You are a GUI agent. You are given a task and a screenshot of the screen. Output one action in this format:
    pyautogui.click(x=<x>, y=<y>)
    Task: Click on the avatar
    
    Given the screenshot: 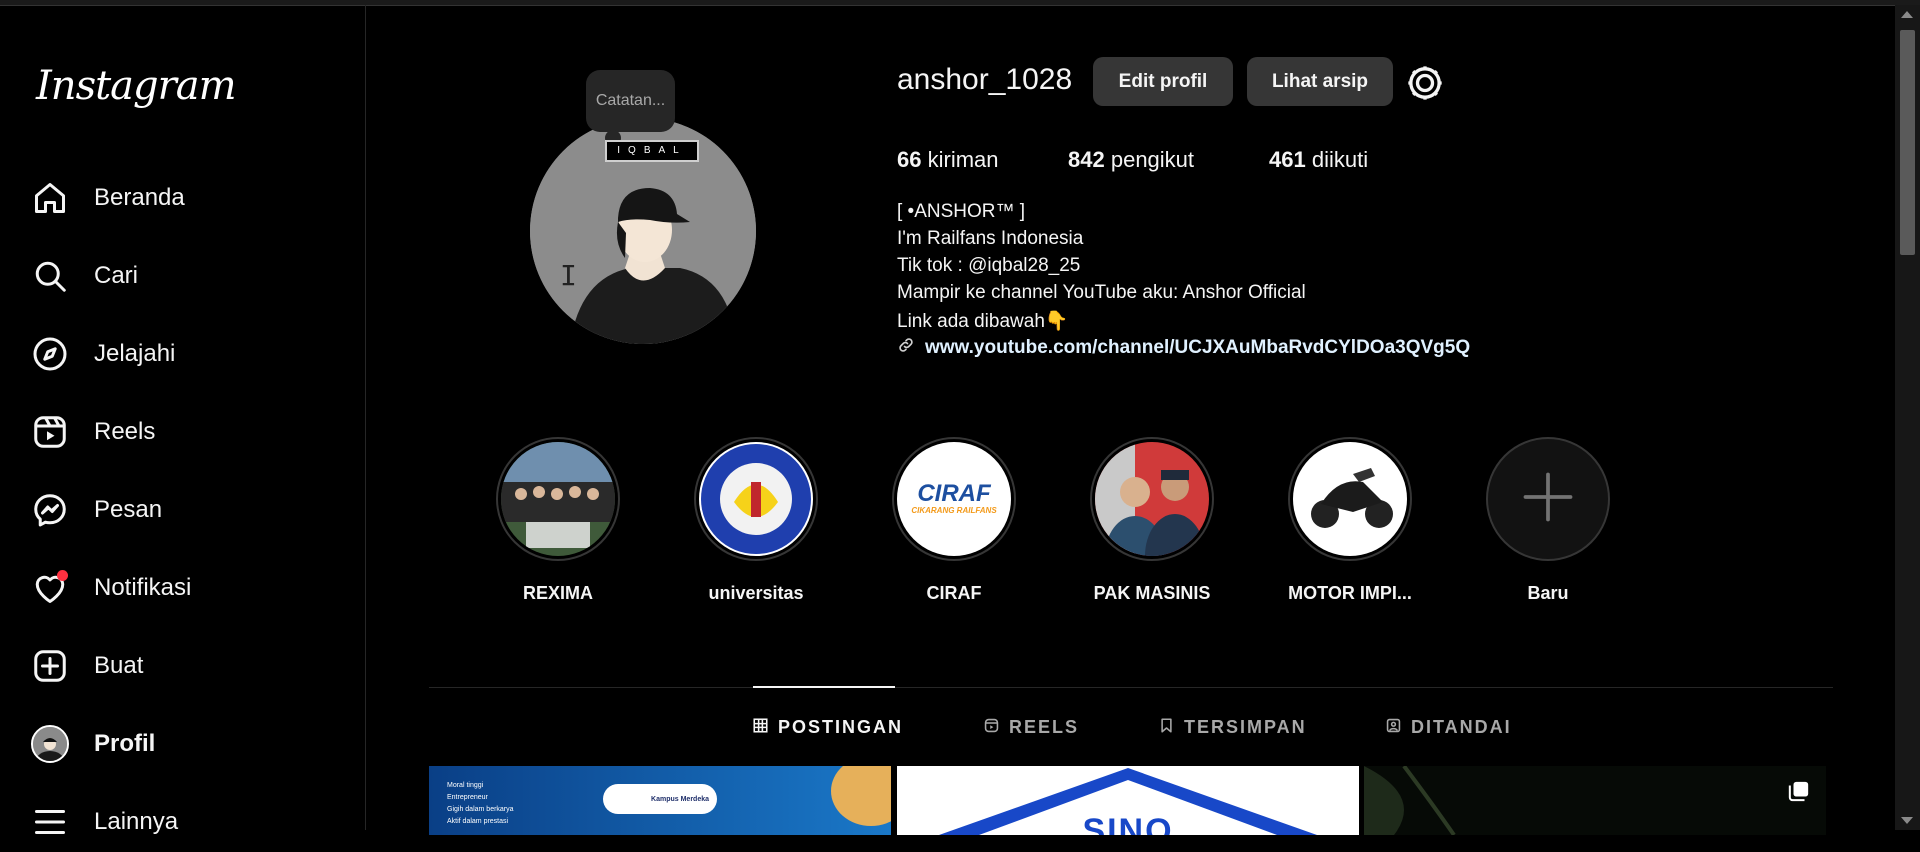 What is the action you would take?
    pyautogui.click(x=50, y=744)
    